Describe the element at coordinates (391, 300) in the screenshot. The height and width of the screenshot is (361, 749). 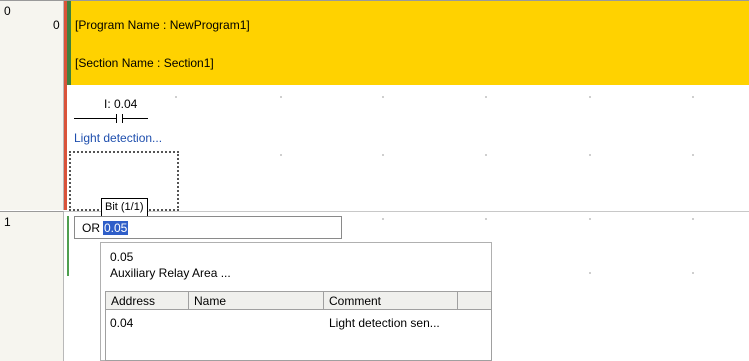
I see `column-header-comment: Comment` at that location.